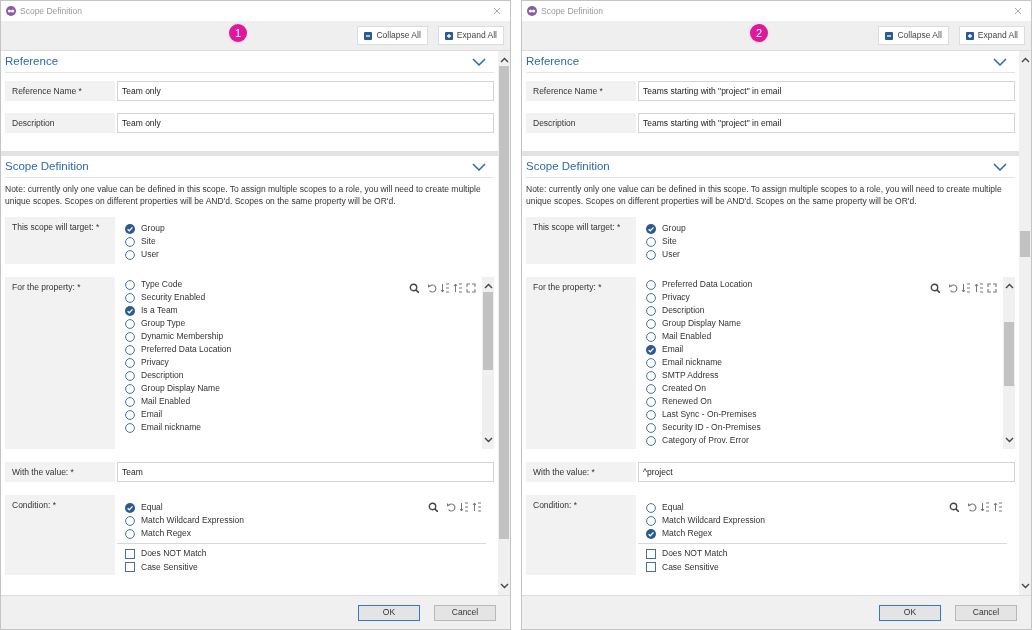  Describe the element at coordinates (60, 535) in the screenshot. I see `field-label: Condition: *` at that location.